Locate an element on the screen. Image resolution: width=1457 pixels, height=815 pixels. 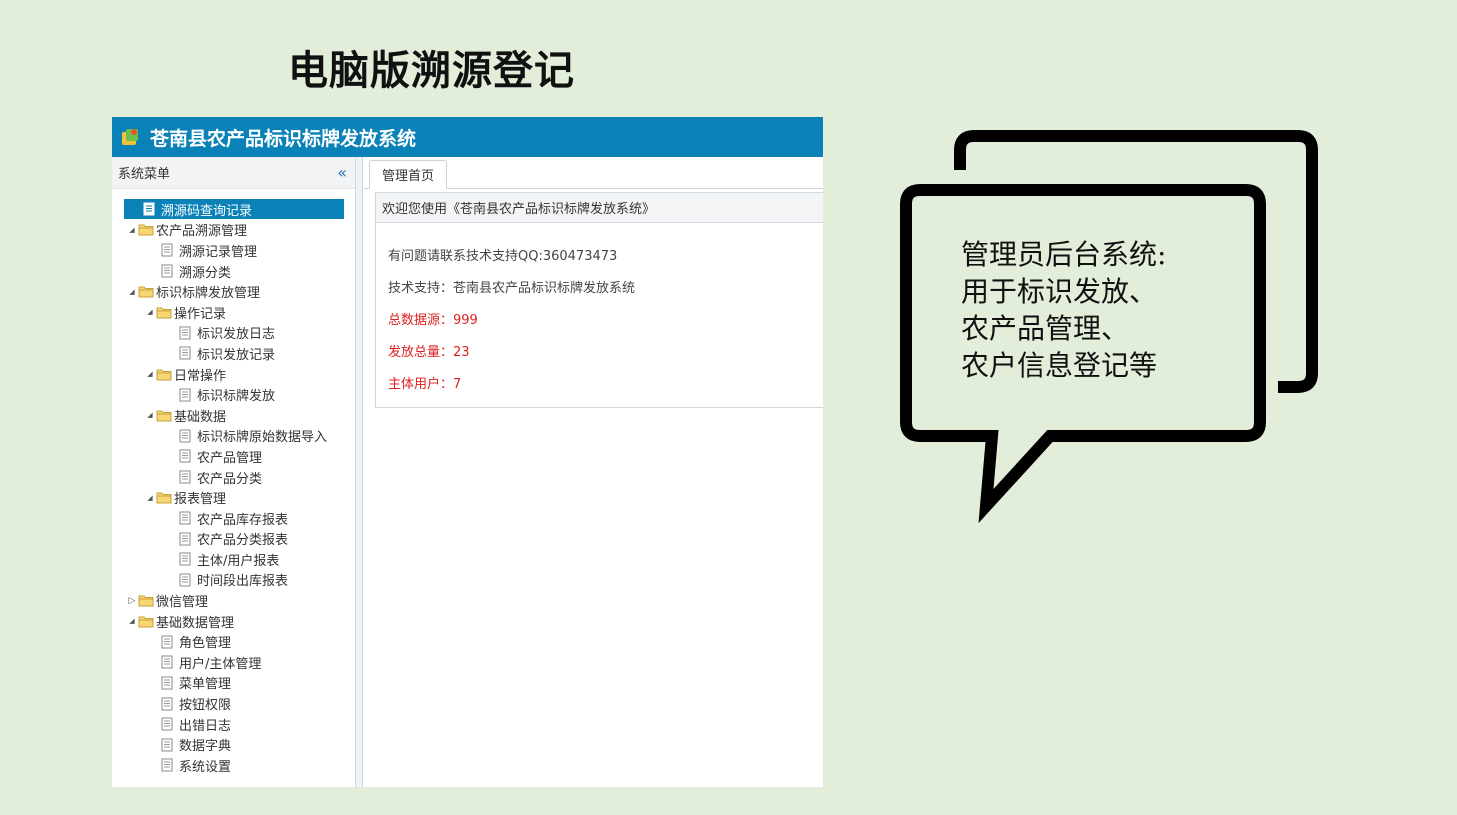
menu-item: 用户/主体管理 is located at coordinates (233, 662).